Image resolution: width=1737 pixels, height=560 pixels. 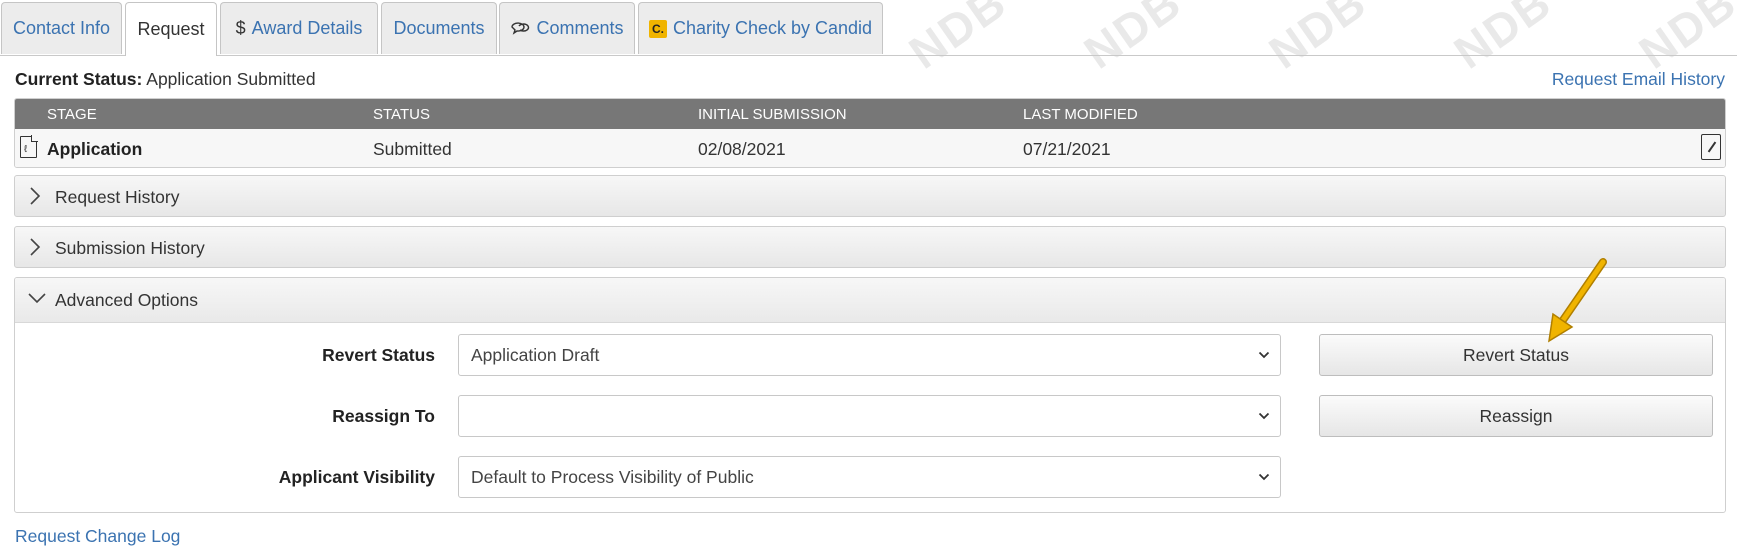 What do you see at coordinates (1067, 149) in the screenshot?
I see `last-modified-date: 07/21/2021` at bounding box center [1067, 149].